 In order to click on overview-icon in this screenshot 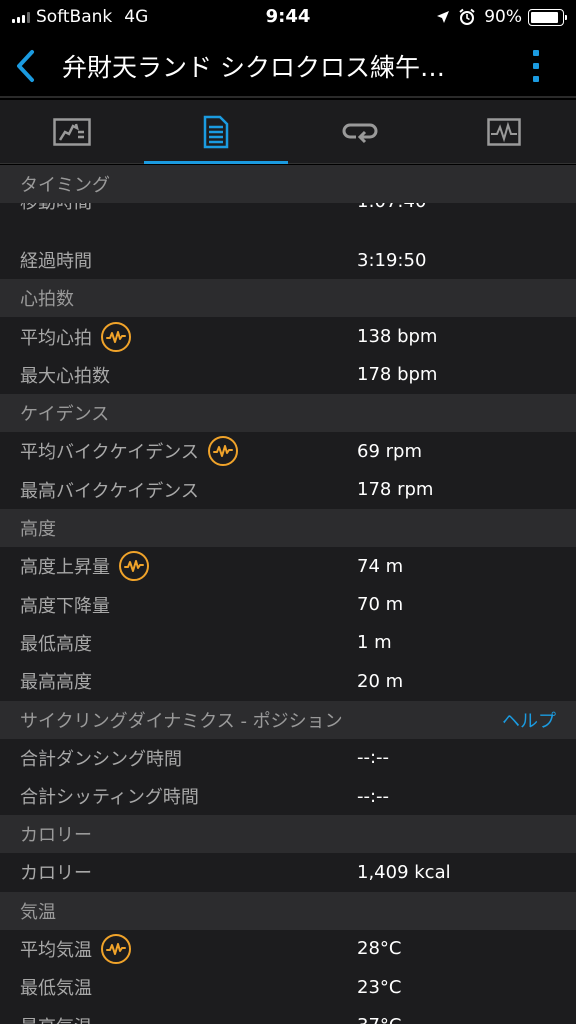, I will do `click(72, 131)`.